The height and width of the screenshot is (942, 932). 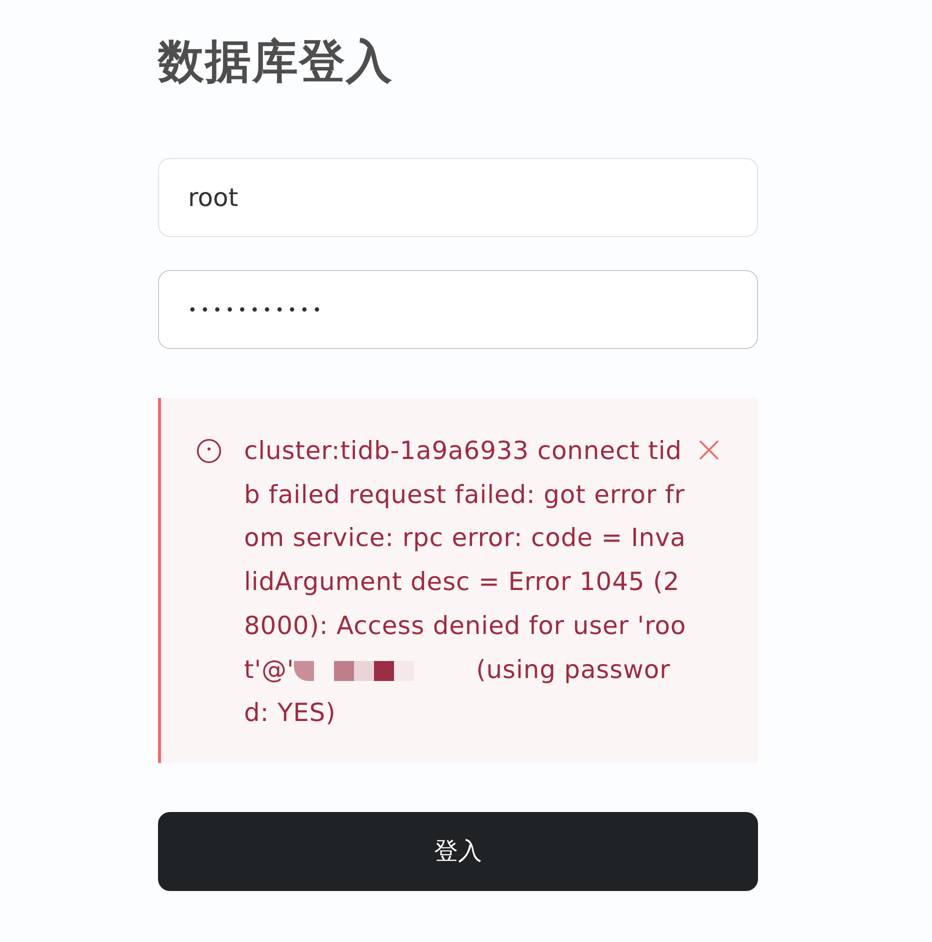 I want to click on close-button, so click(x=709, y=450).